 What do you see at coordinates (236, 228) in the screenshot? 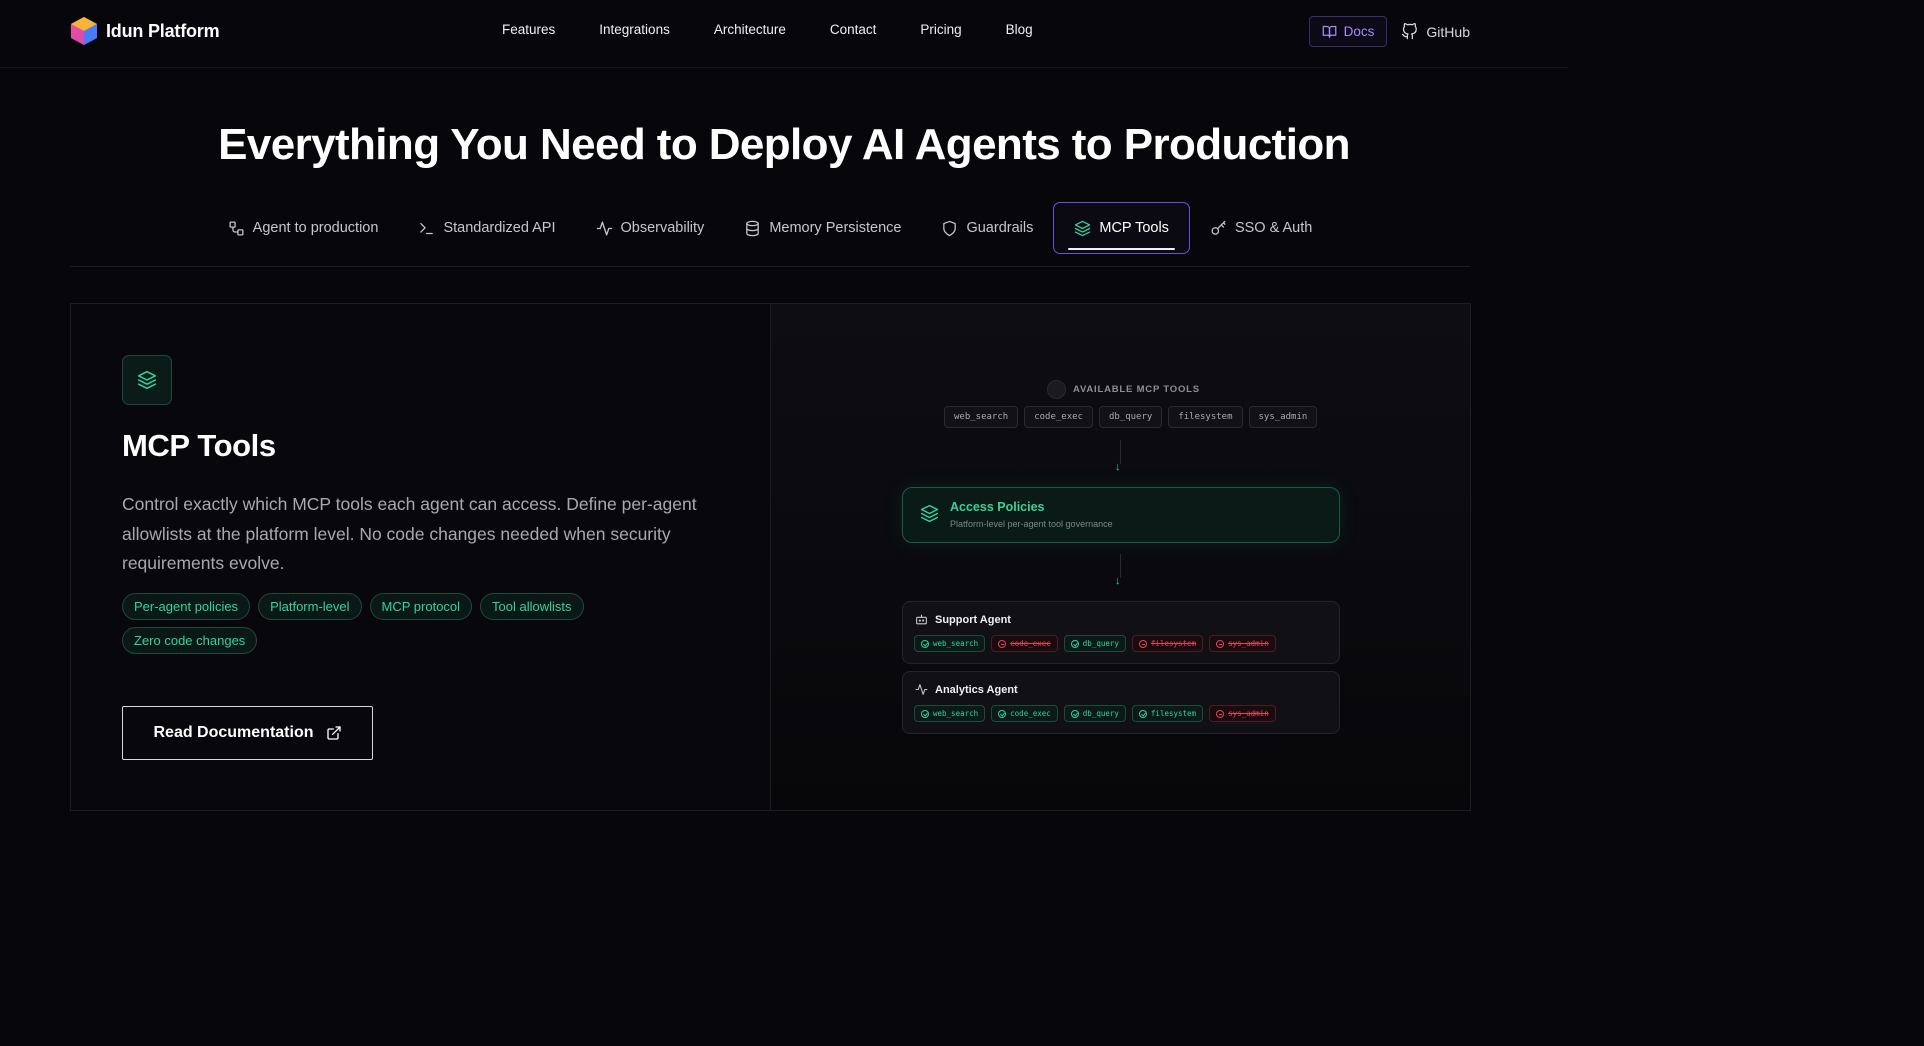
I see `workflow-icon` at bounding box center [236, 228].